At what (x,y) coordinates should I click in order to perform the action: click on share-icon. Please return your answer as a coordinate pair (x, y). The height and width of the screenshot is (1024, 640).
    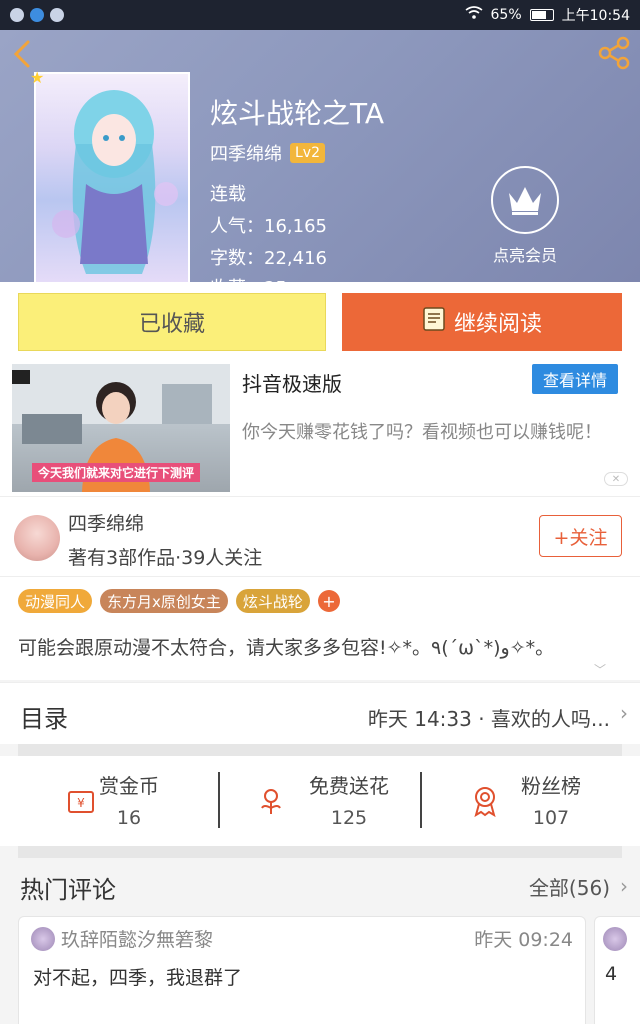
    Looking at the image, I should click on (614, 53).